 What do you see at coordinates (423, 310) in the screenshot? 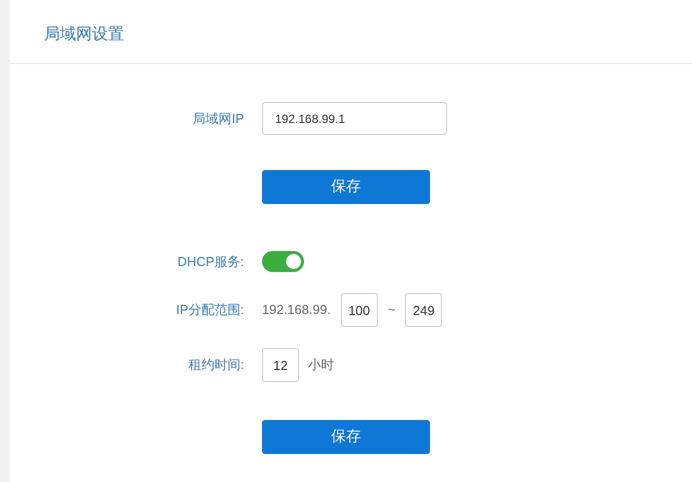
I see `range-end-field: 249` at bounding box center [423, 310].